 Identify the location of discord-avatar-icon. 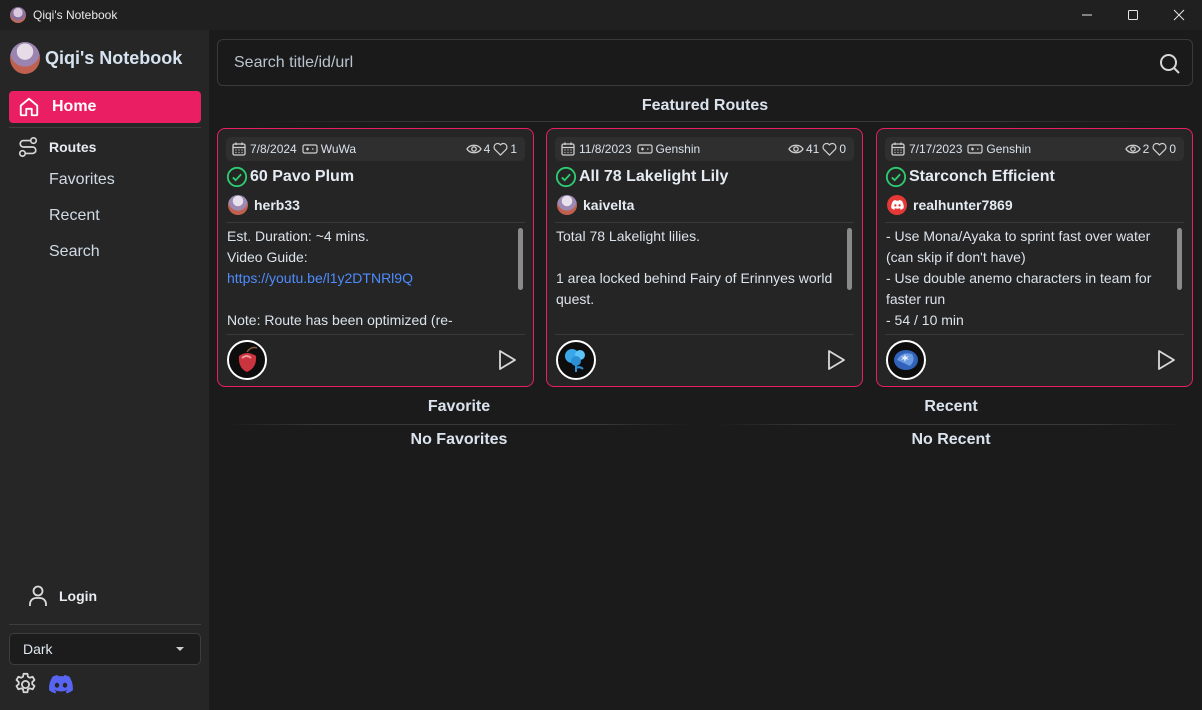
(897, 205).